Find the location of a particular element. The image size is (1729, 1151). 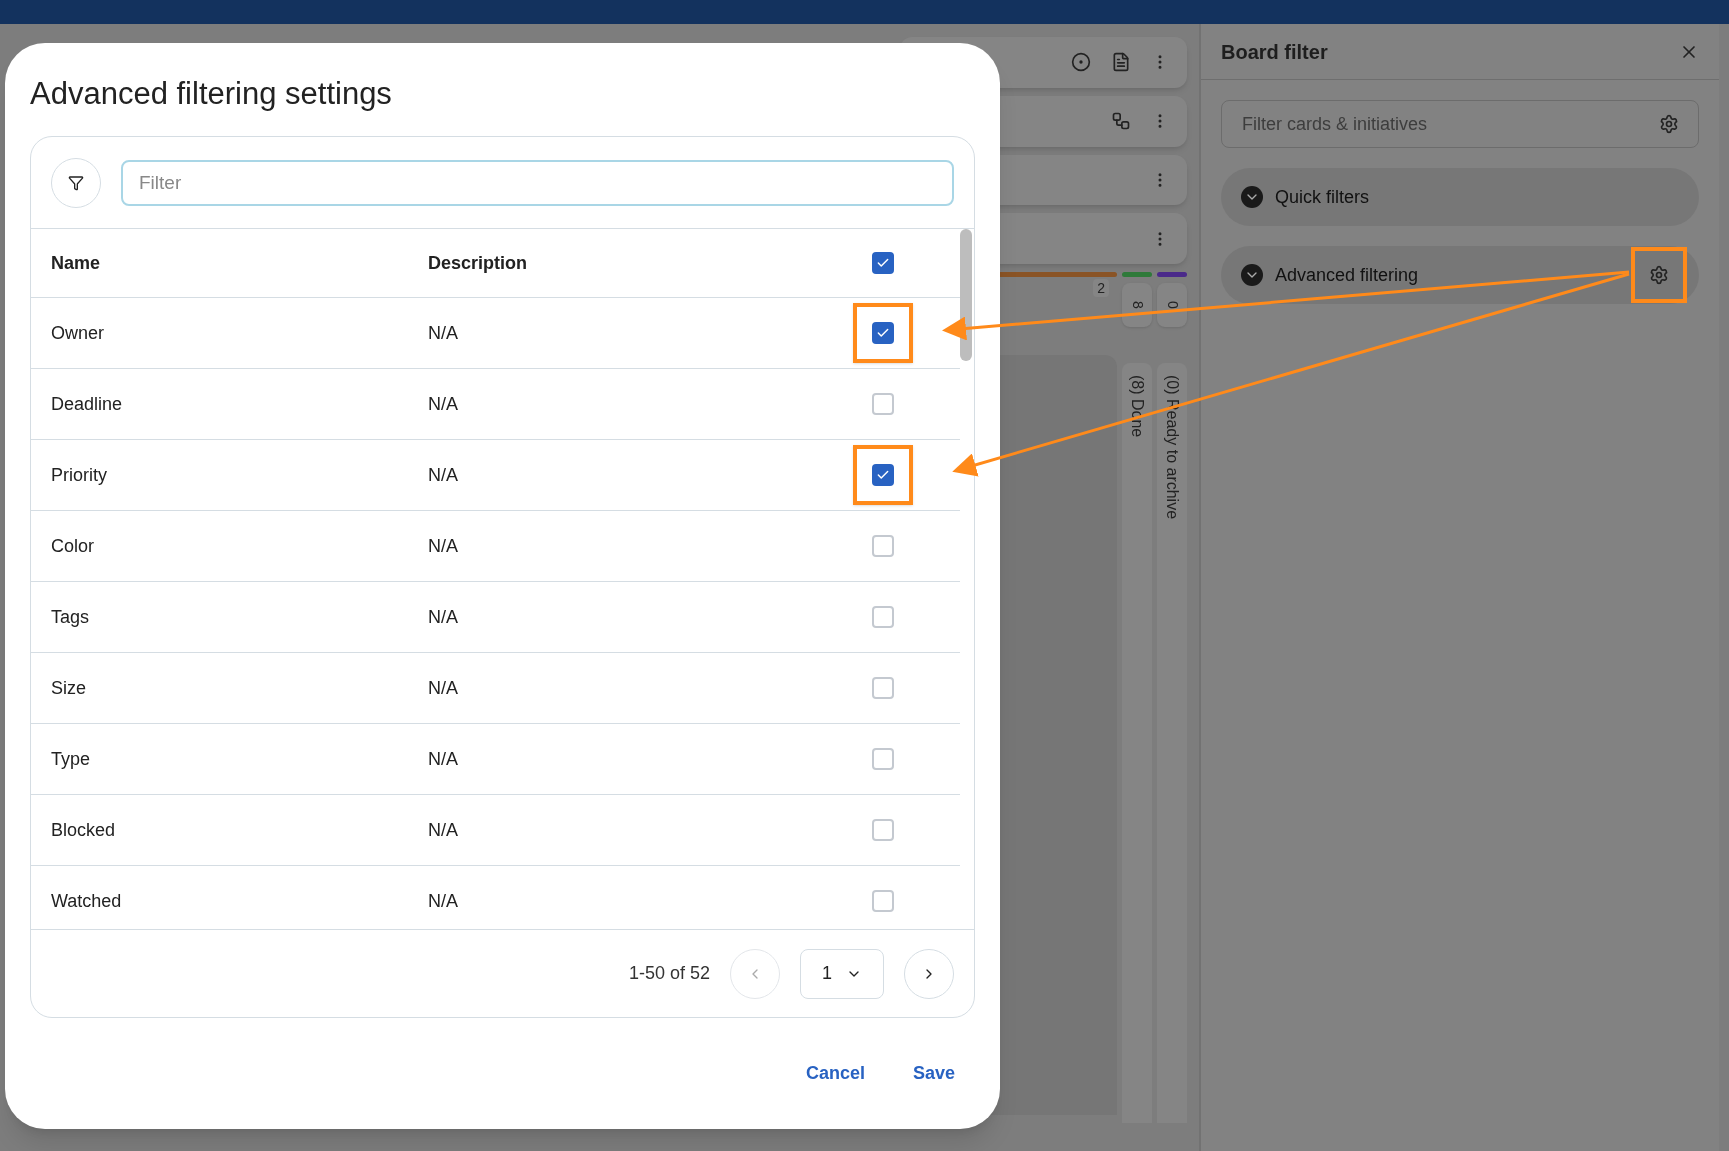

table-cell-text: Owner is located at coordinates (78, 333).